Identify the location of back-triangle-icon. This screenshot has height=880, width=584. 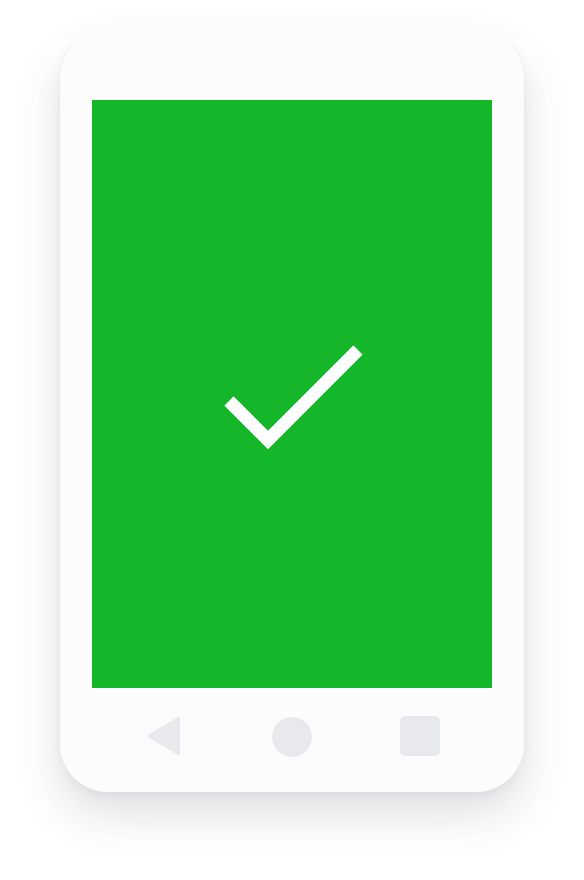
(164, 736).